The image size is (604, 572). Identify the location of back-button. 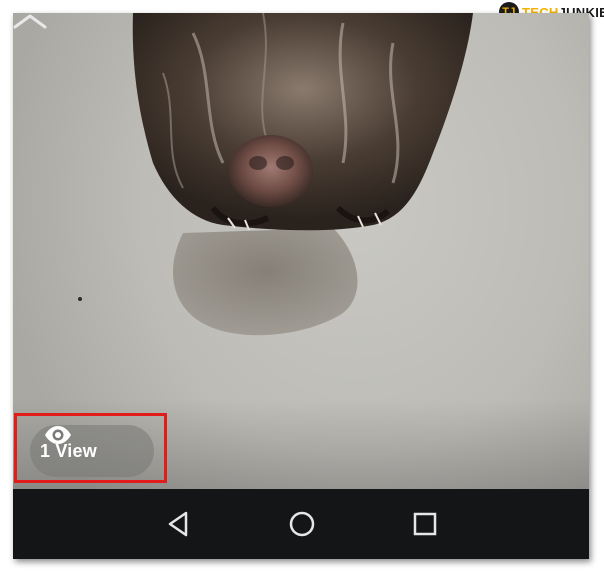
(179, 524).